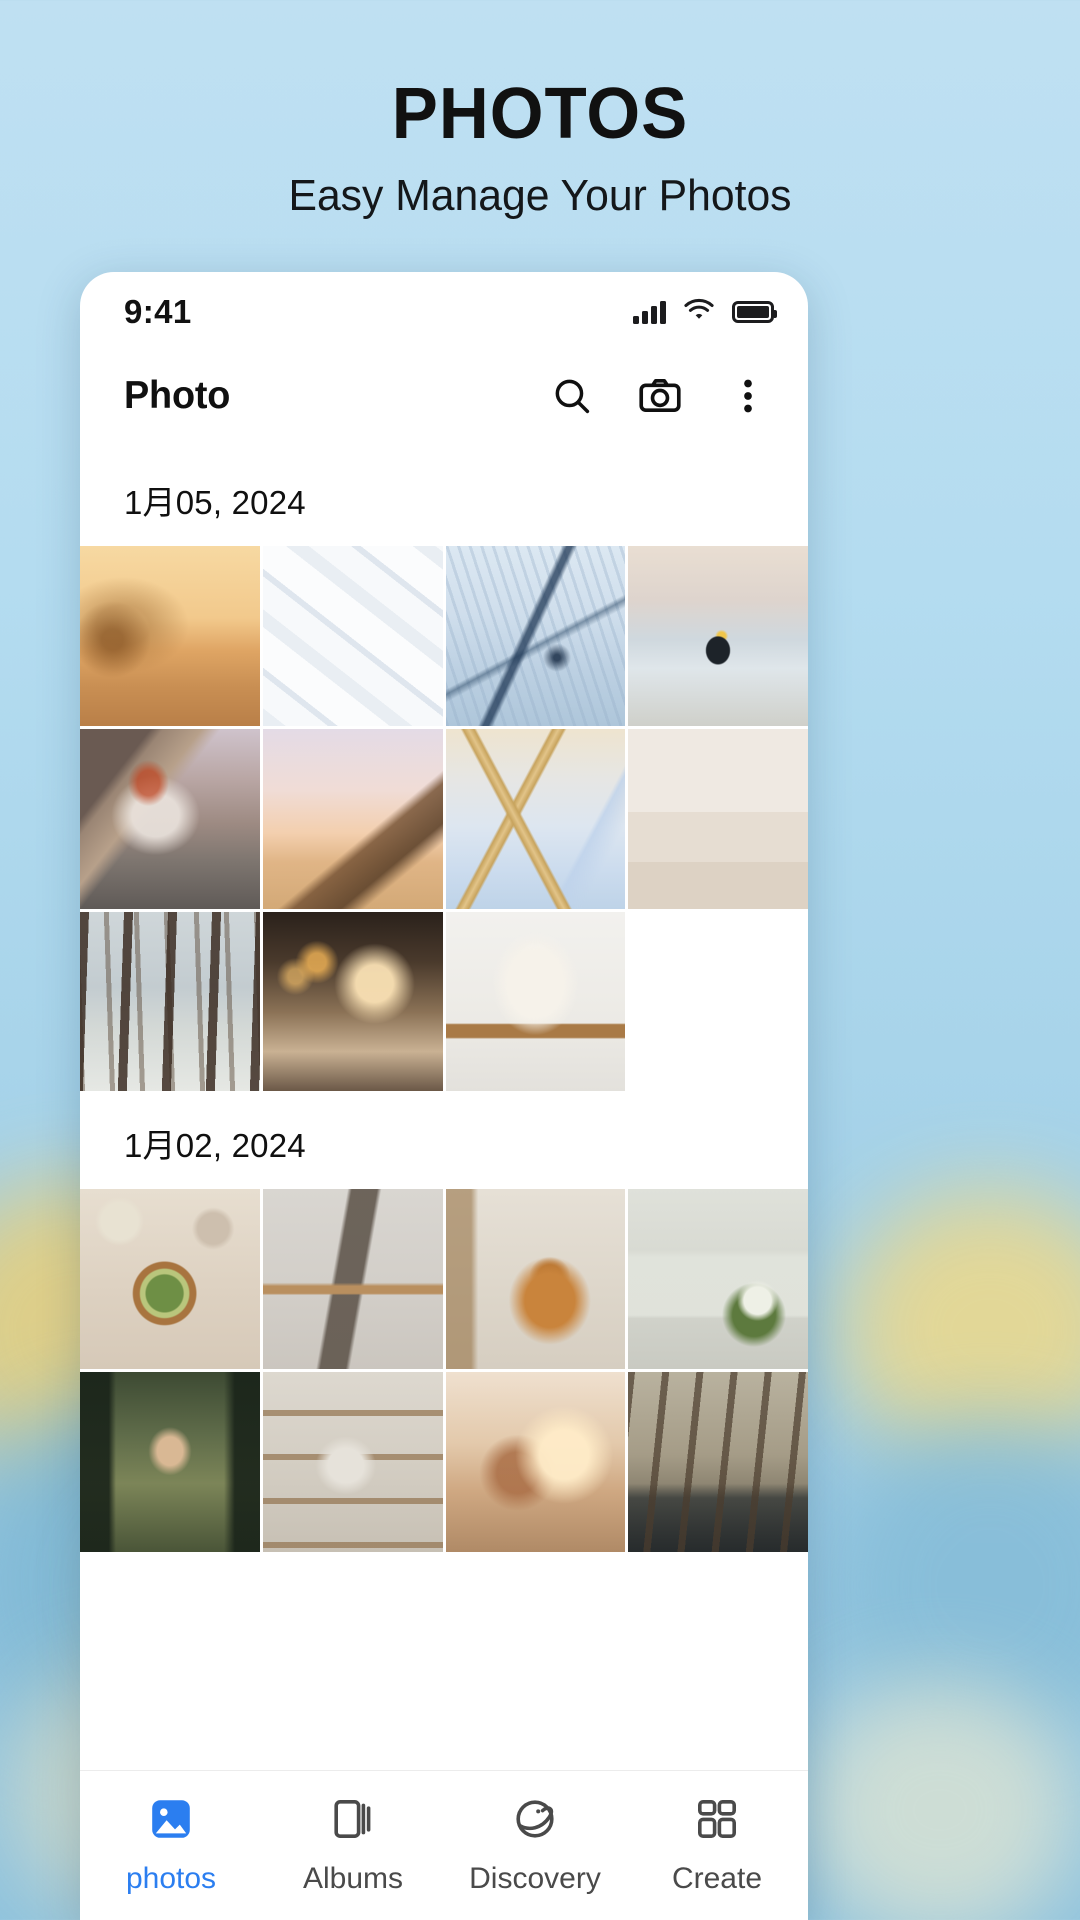 Image resolution: width=1080 pixels, height=1920 pixels. I want to click on nav-item-discovery: Discovery, so click(535, 1845).